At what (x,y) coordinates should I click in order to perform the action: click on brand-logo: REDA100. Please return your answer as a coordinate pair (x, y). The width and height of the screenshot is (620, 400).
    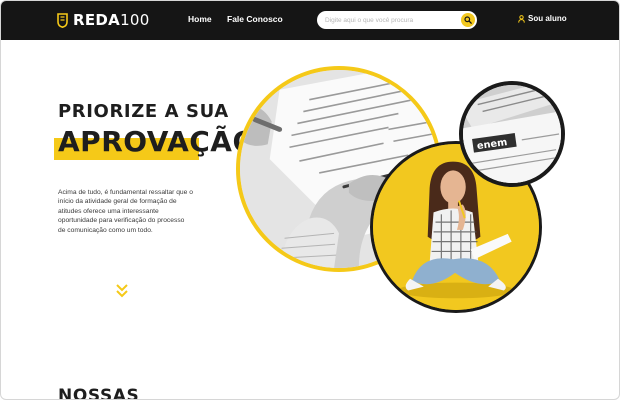
    Looking at the image, I should click on (103, 20).